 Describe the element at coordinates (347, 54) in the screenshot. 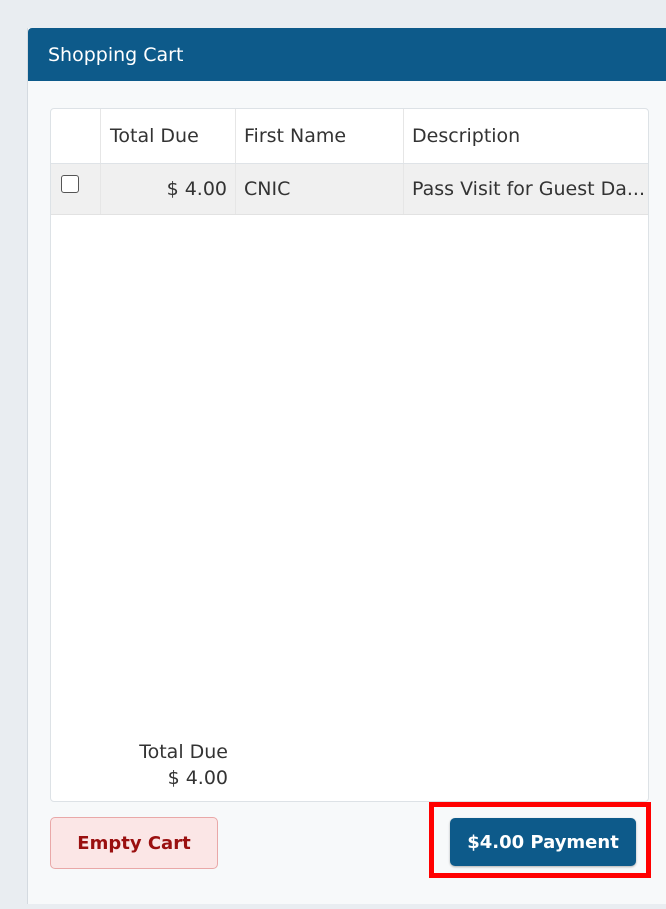

I see `panel-header: Shopping Cart` at that location.